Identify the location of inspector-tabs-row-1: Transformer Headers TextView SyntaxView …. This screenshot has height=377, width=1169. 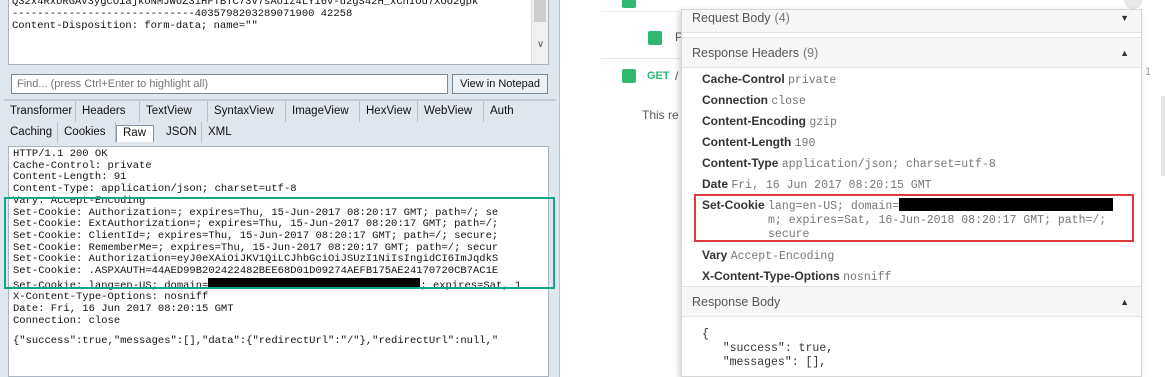
(264, 111).